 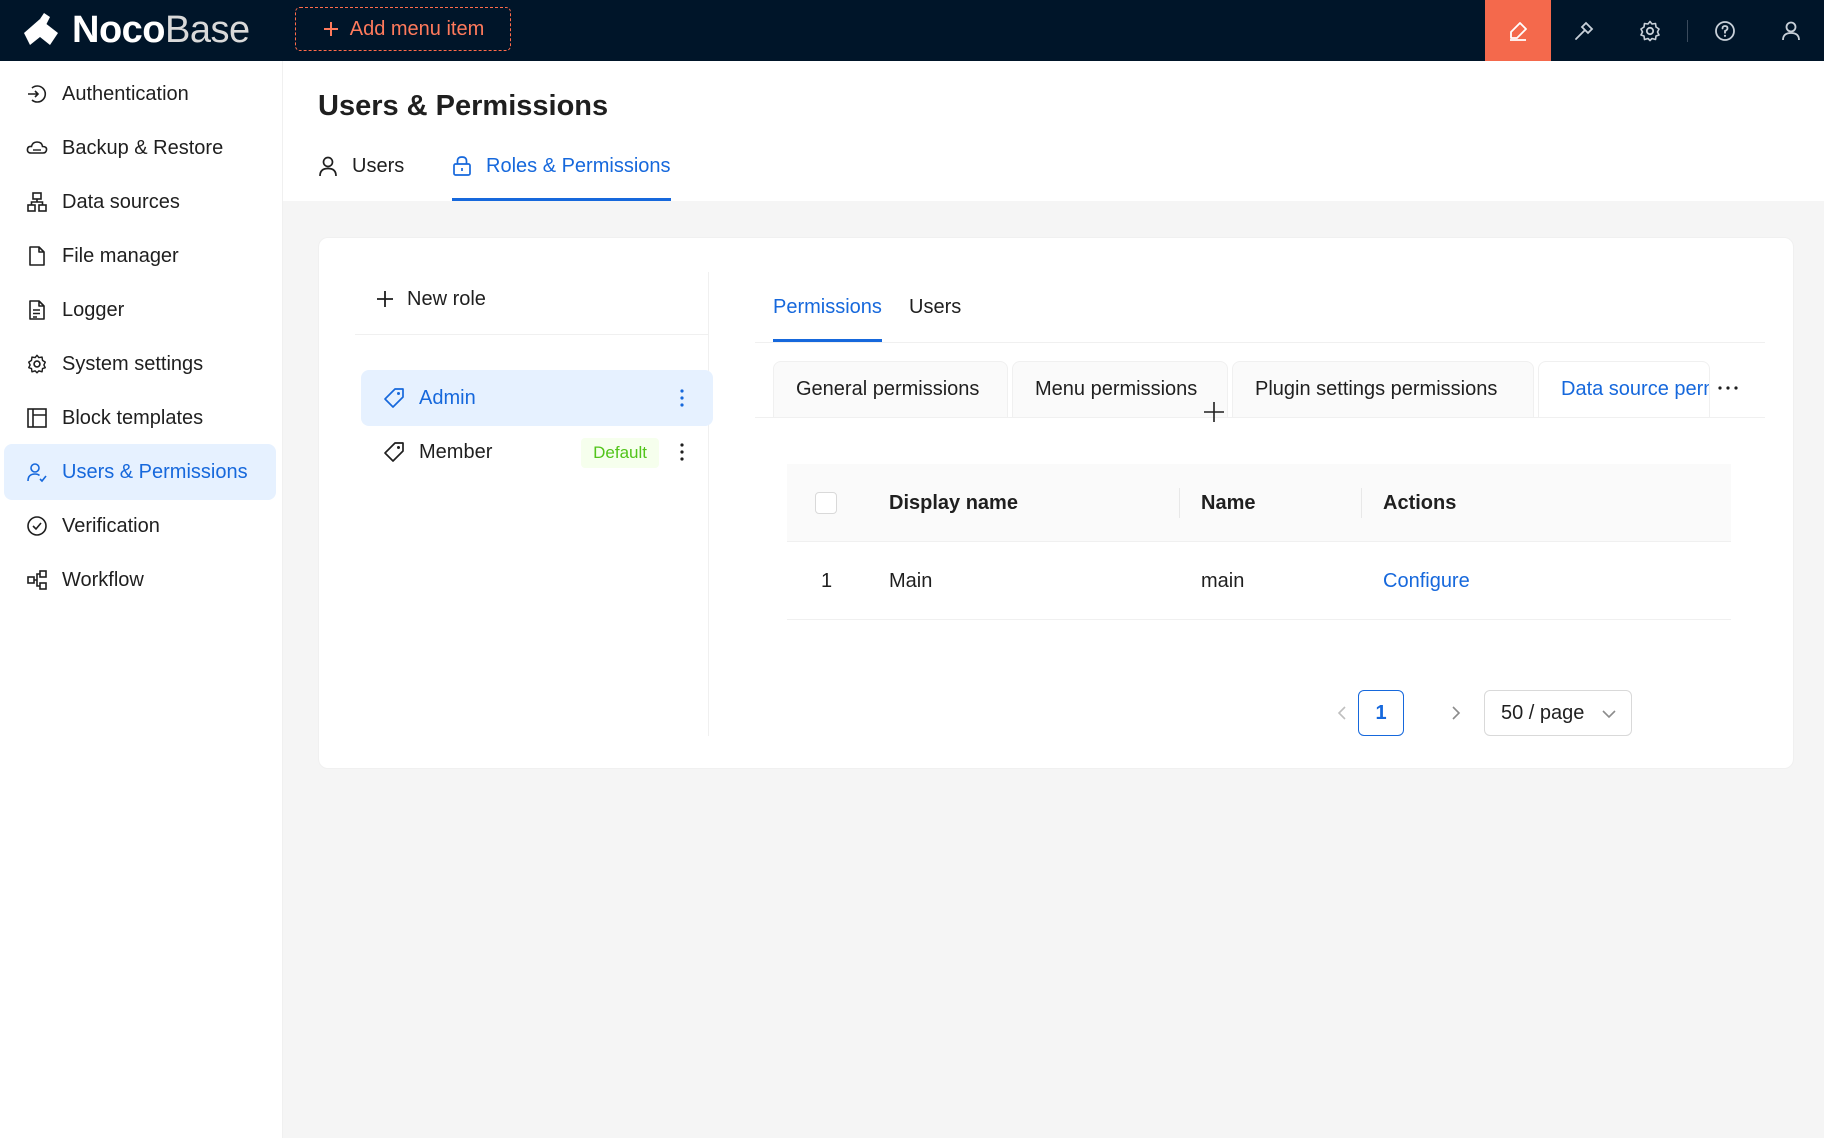 I want to click on column-actions: Actions, so click(x=1420, y=502).